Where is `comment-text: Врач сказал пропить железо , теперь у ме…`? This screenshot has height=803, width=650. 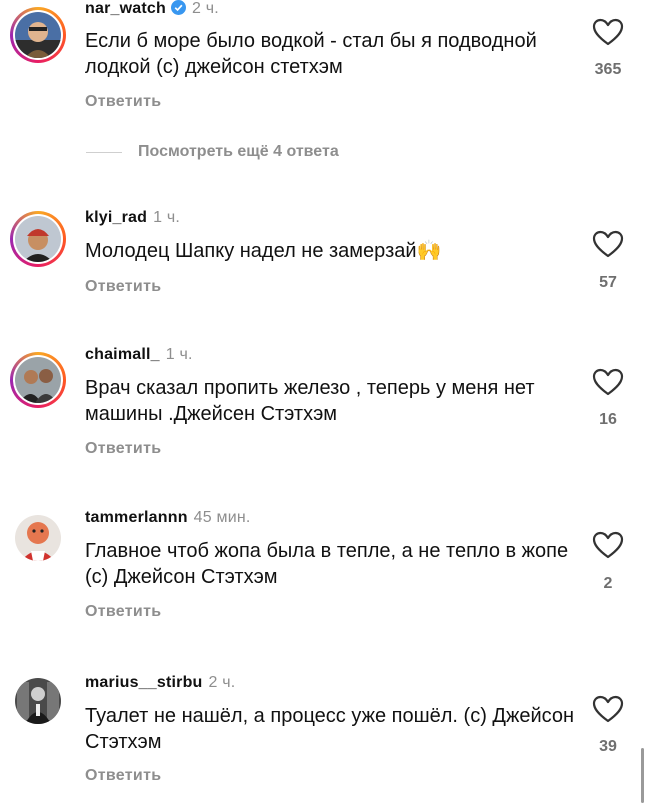
comment-text: Врач сказал пропить железо , теперь у ме… is located at coordinates (310, 401).